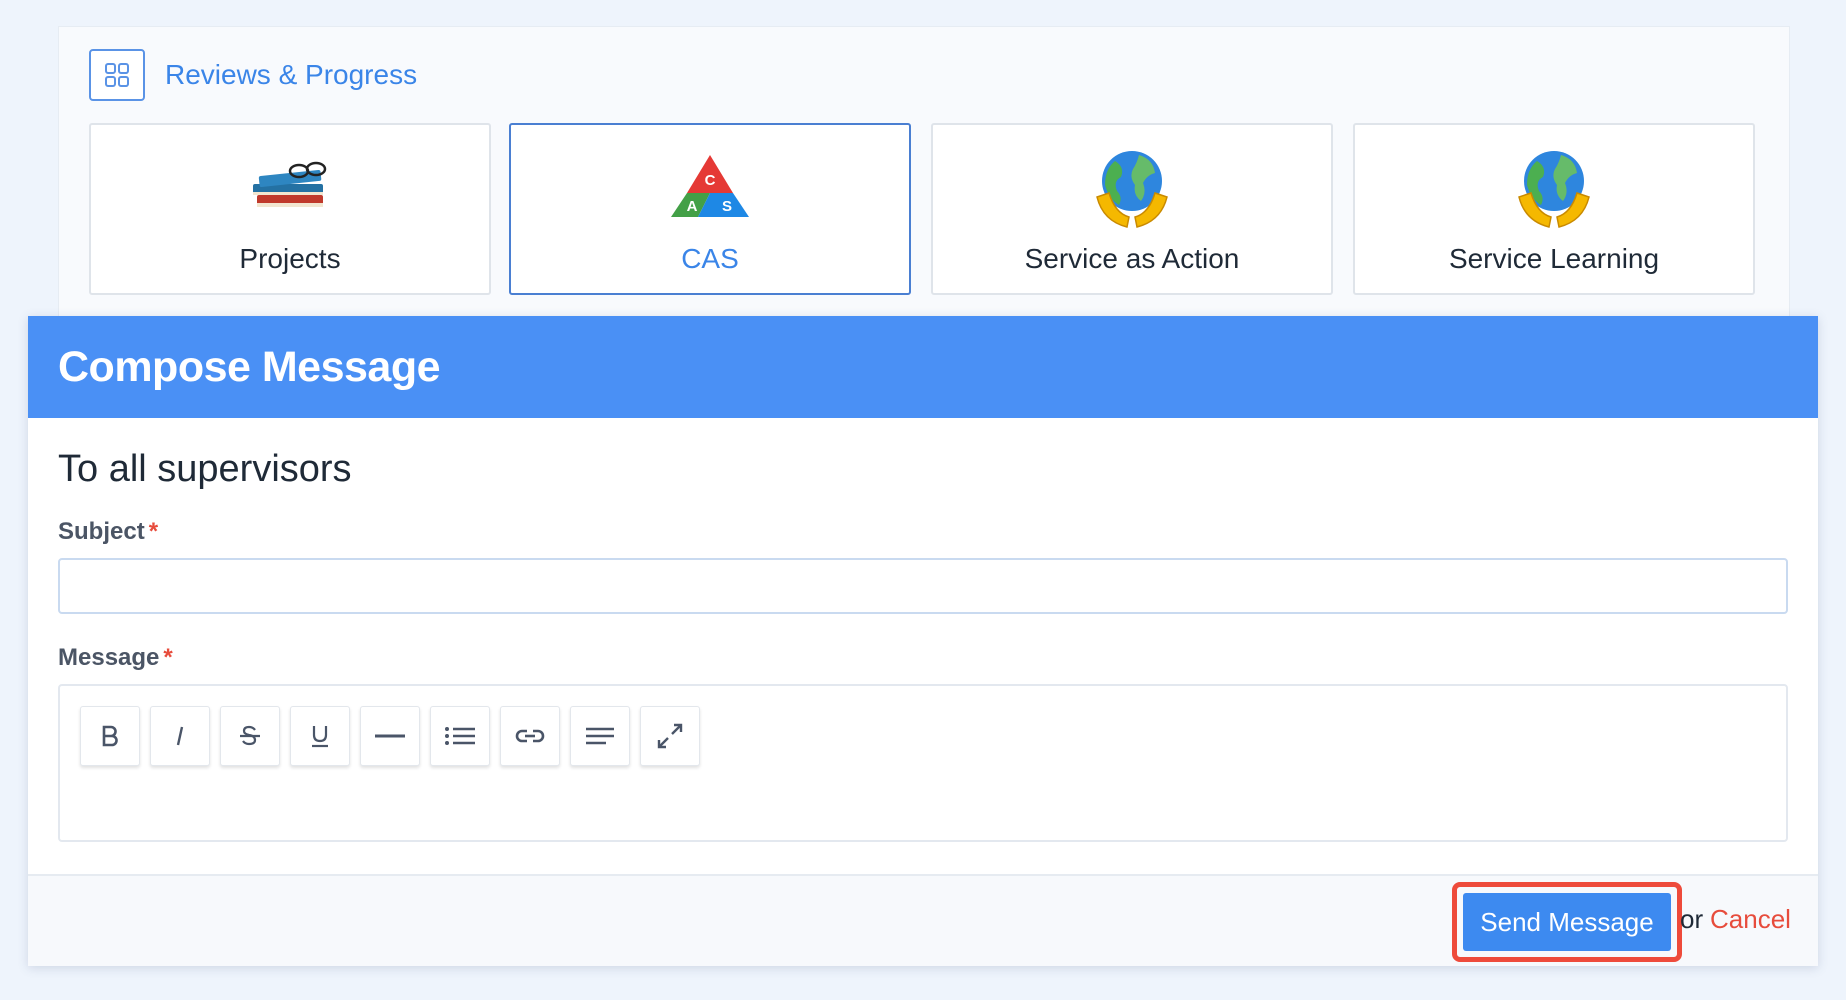 This screenshot has height=1000, width=1846. I want to click on card-projects: Projects, so click(290, 209).